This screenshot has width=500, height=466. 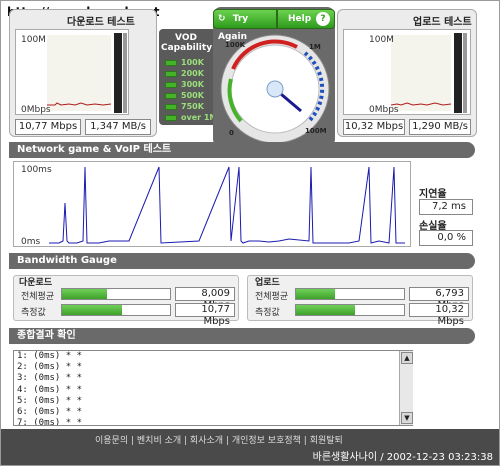 I want to click on refresh-icon: ↻, so click(x=222, y=19).